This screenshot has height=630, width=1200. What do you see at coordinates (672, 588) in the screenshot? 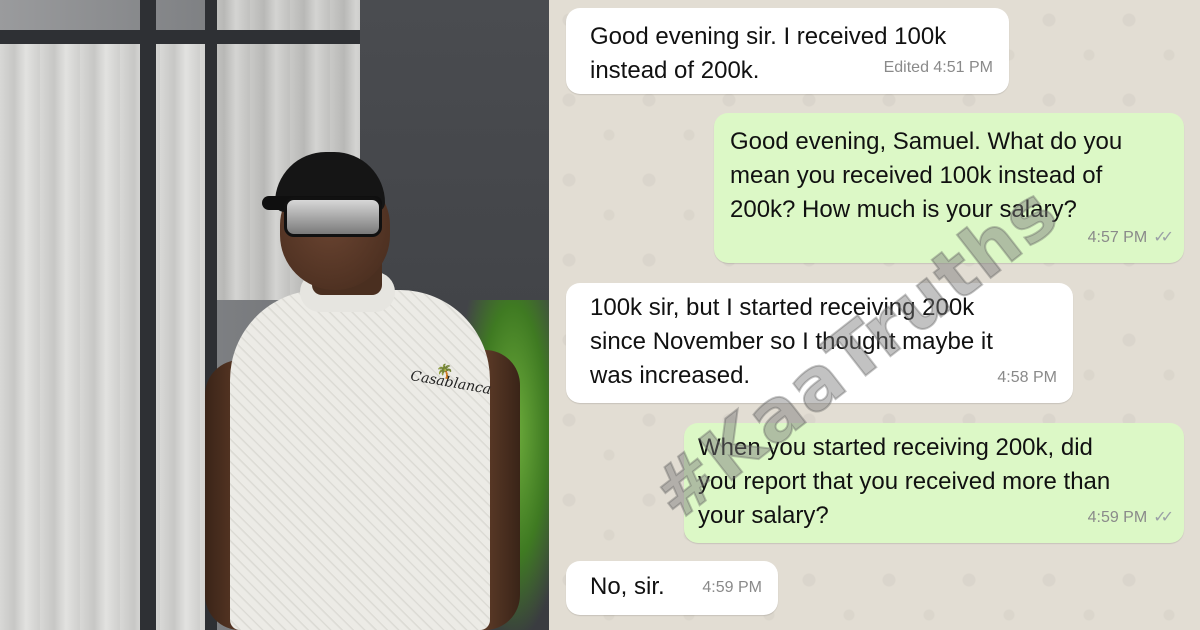
I see `message-bubble-incoming: No, sir. 4:59 PM` at bounding box center [672, 588].